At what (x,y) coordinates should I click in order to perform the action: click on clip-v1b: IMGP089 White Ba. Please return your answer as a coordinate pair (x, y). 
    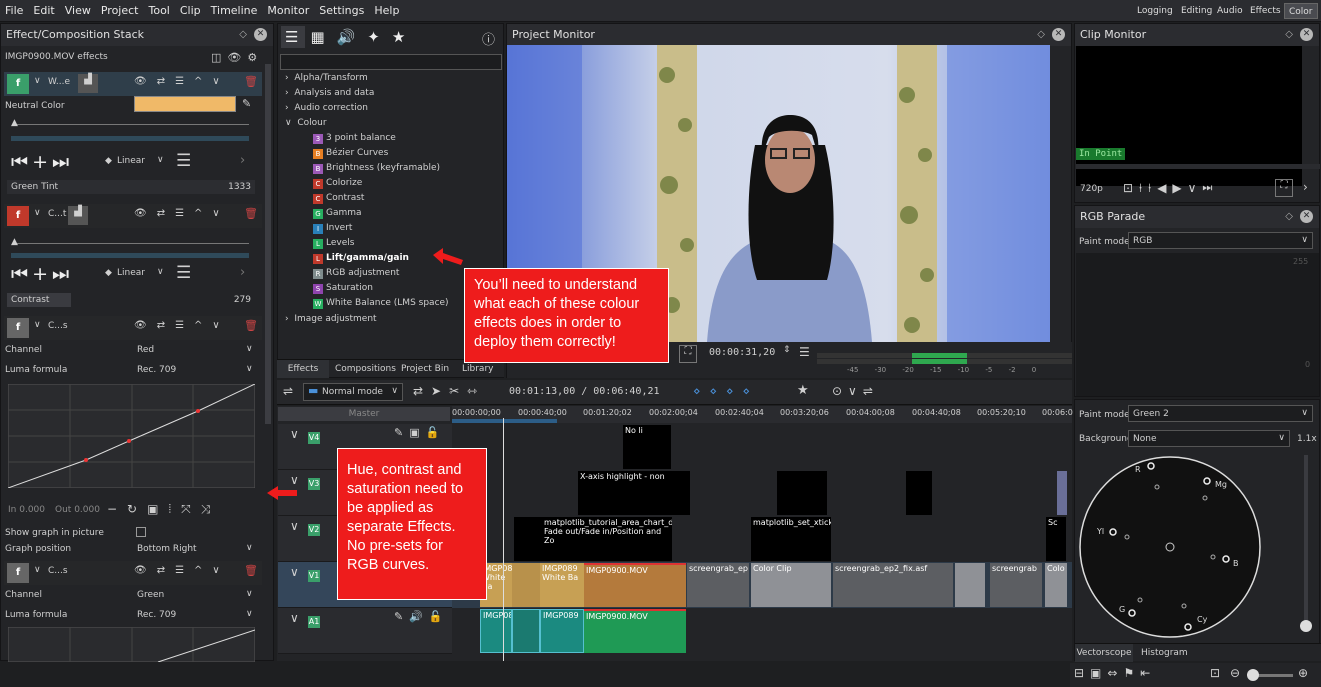
    Looking at the image, I should click on (562, 585).